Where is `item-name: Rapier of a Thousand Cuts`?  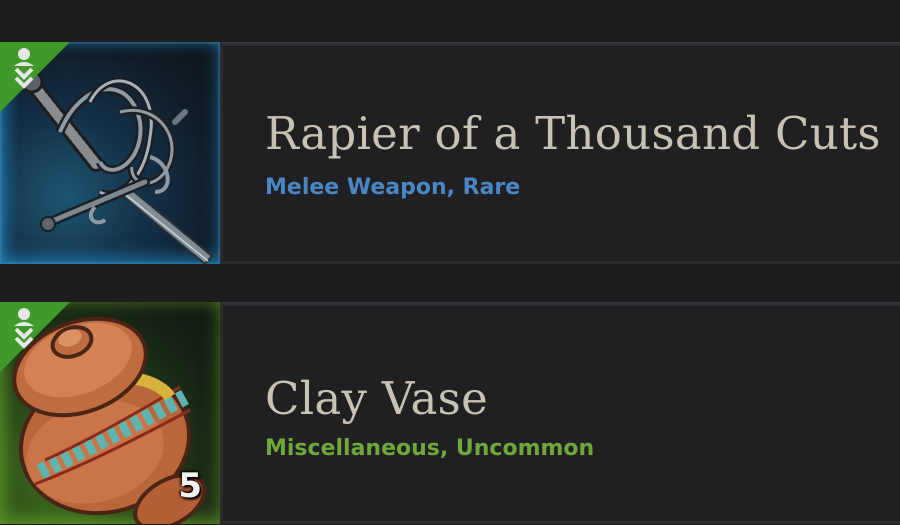
item-name: Rapier of a Thousand Cuts is located at coordinates (573, 133).